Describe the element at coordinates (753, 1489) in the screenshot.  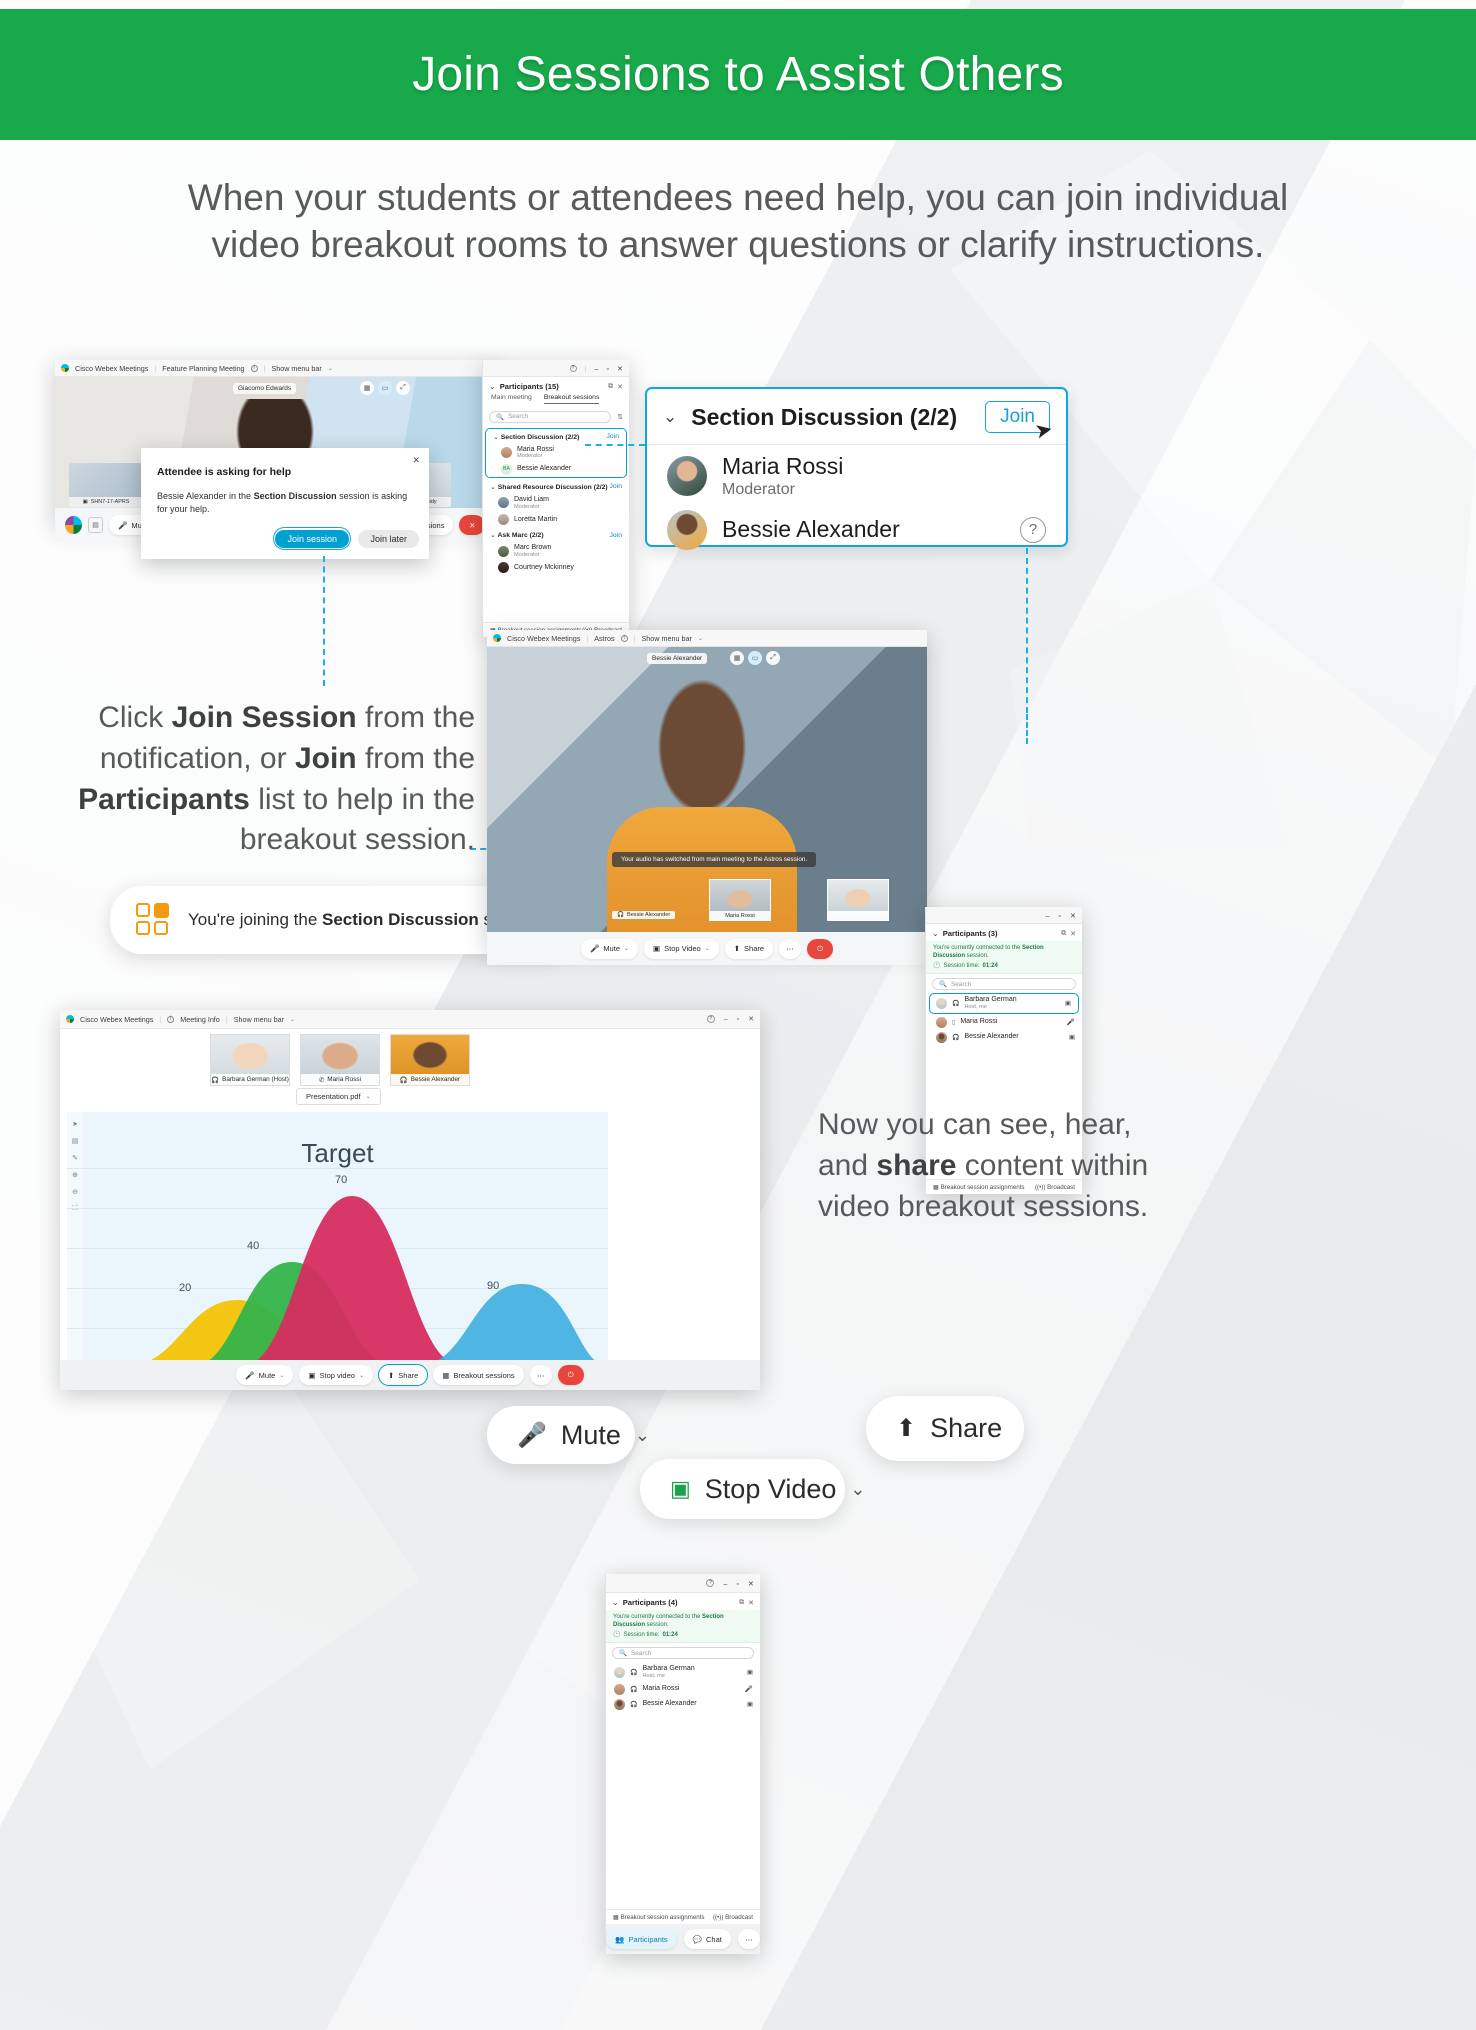
I see `pill-stop-video: ▣ Stop Video ⌄` at that location.